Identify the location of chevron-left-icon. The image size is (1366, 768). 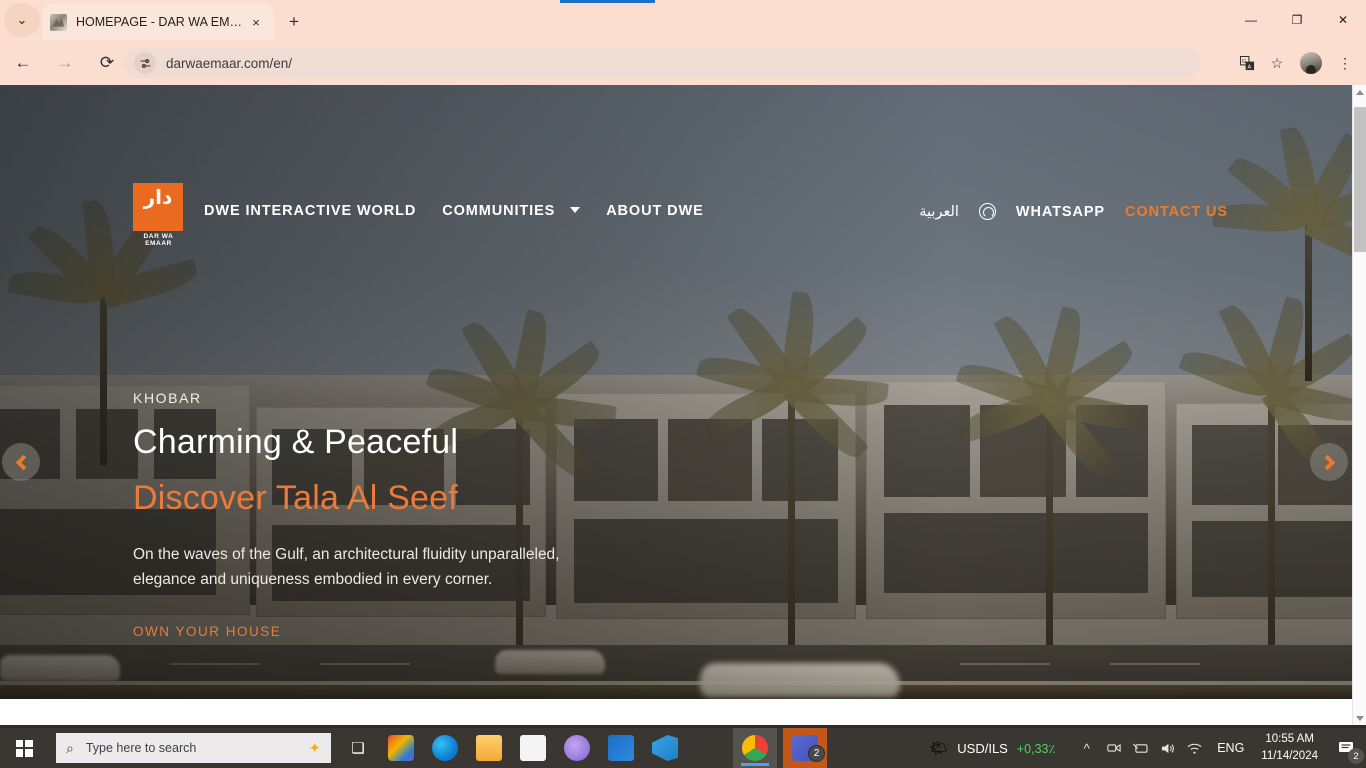
(23, 462).